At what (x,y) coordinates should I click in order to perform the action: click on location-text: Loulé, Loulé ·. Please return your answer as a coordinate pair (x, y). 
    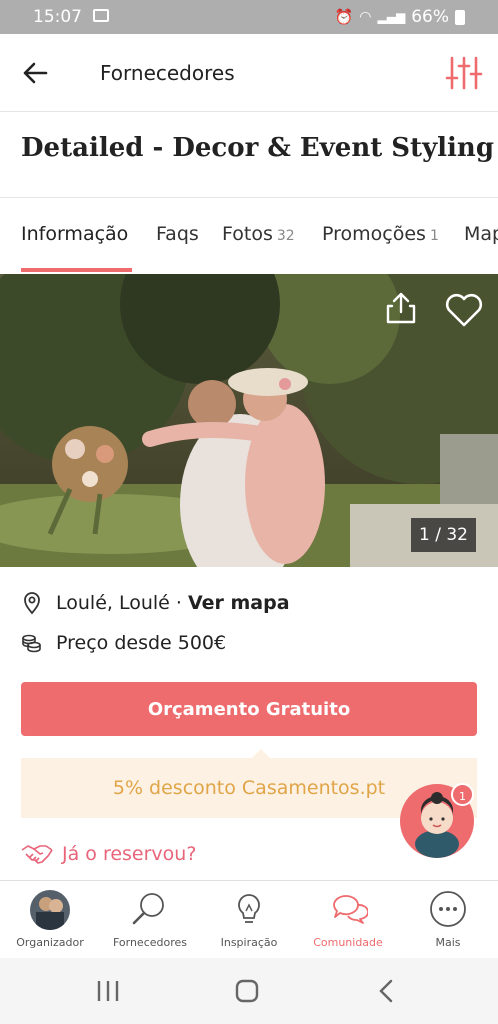
    Looking at the image, I should click on (119, 603).